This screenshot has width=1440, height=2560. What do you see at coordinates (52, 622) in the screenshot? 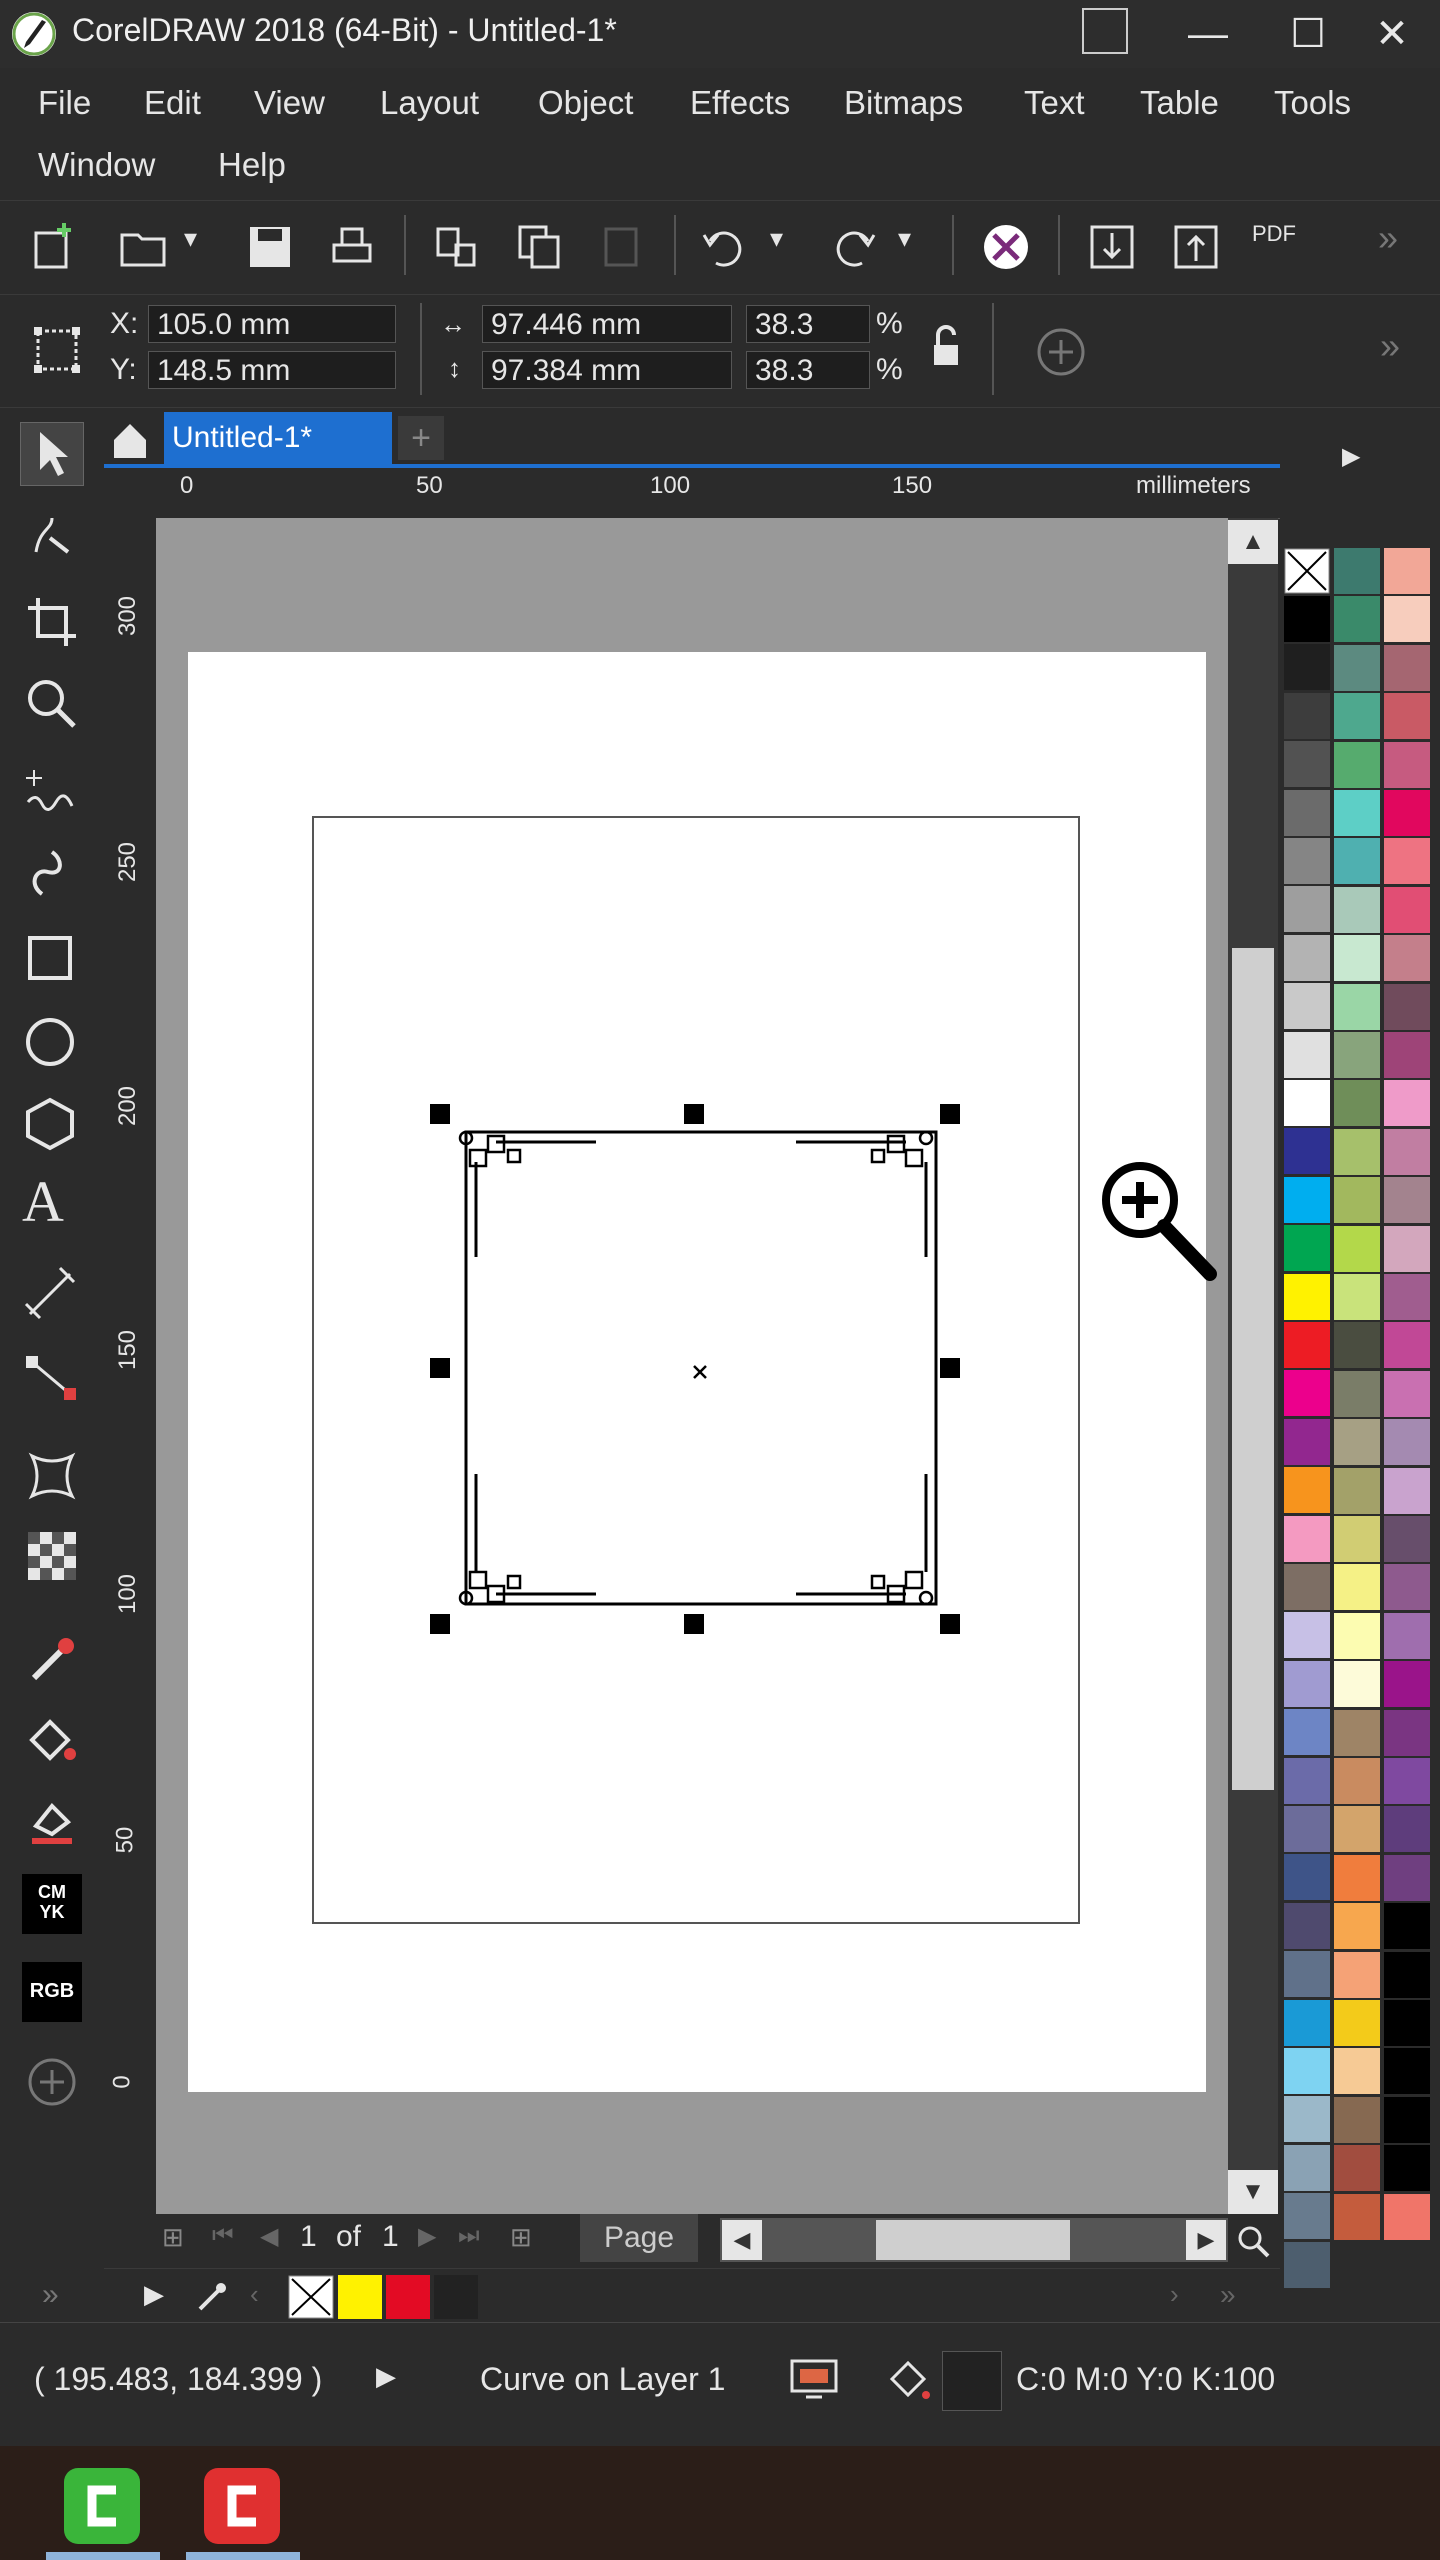
I see `crop-tool-icon` at bounding box center [52, 622].